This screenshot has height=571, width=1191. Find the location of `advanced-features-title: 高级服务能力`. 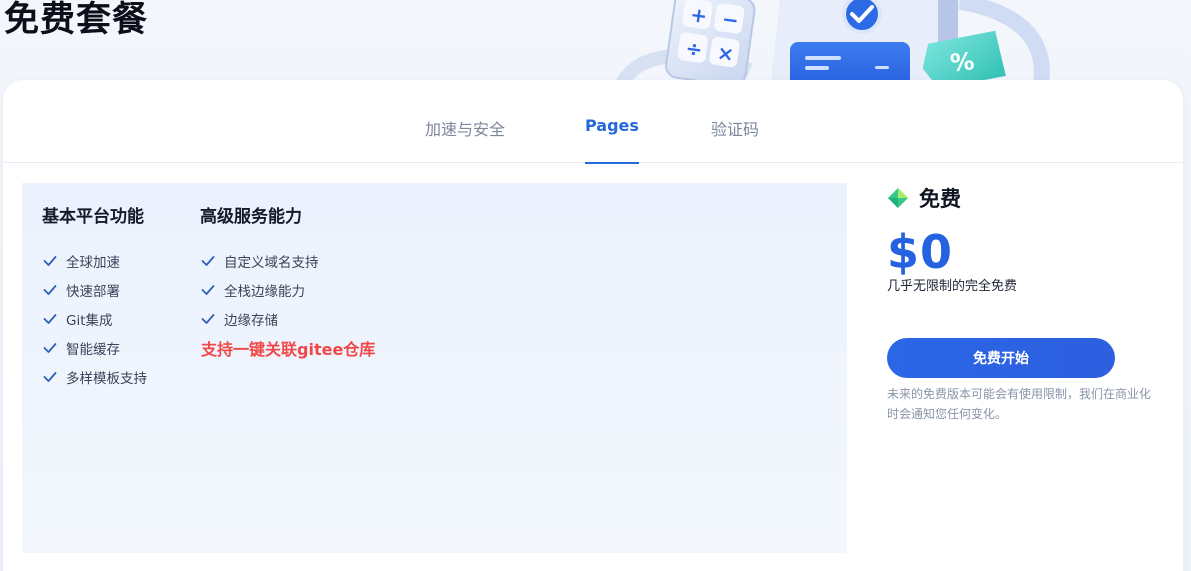

advanced-features-title: 高级服务能力 is located at coordinates (251, 217).